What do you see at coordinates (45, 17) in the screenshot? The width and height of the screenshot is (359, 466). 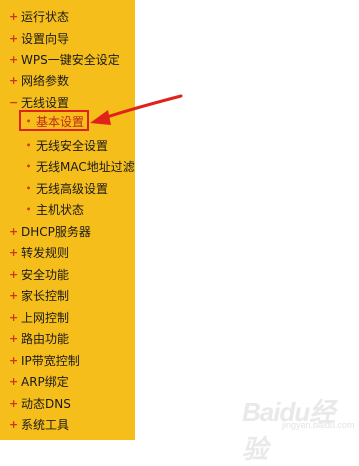 I see `sidebar-item-label: 运行状态` at bounding box center [45, 17].